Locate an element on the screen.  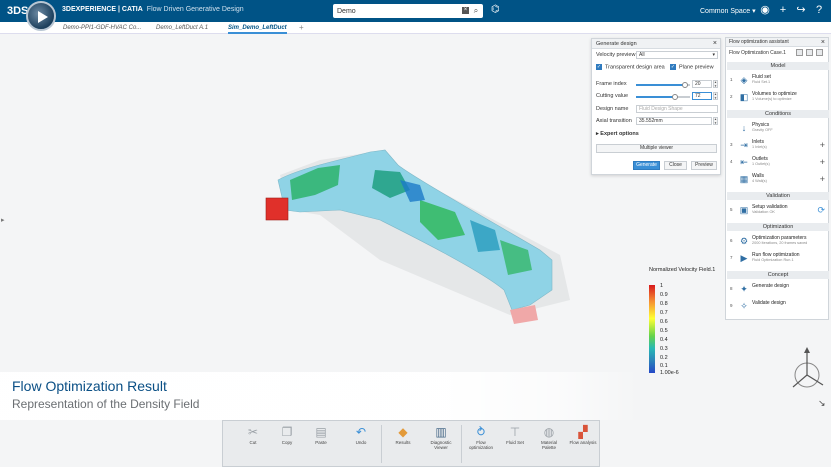
refresh-icon: ⟳ is located at coordinates (821, 210).